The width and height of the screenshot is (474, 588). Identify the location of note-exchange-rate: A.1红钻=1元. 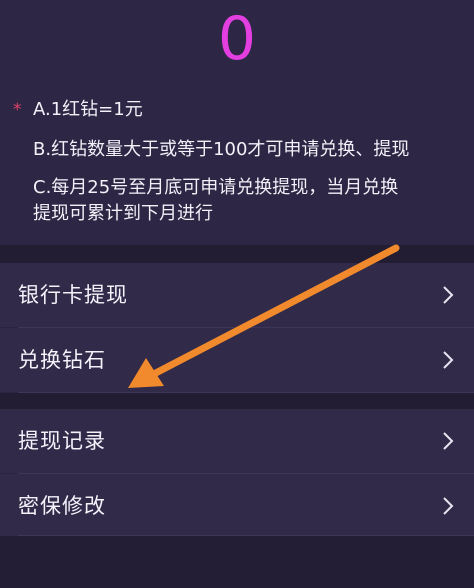
(88, 109).